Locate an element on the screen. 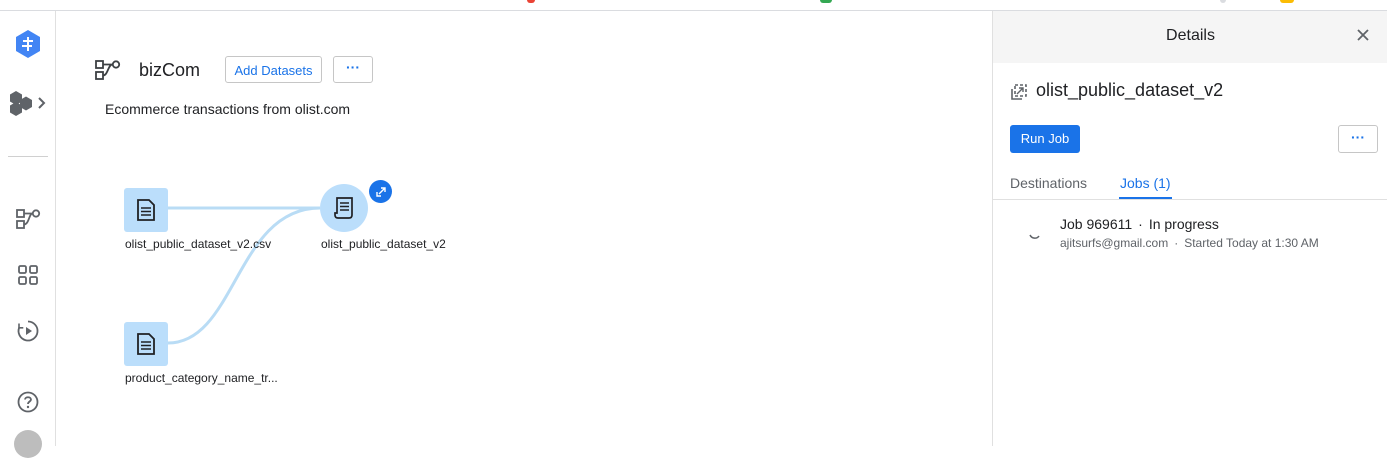  recipe-icon is located at coordinates (343, 208).